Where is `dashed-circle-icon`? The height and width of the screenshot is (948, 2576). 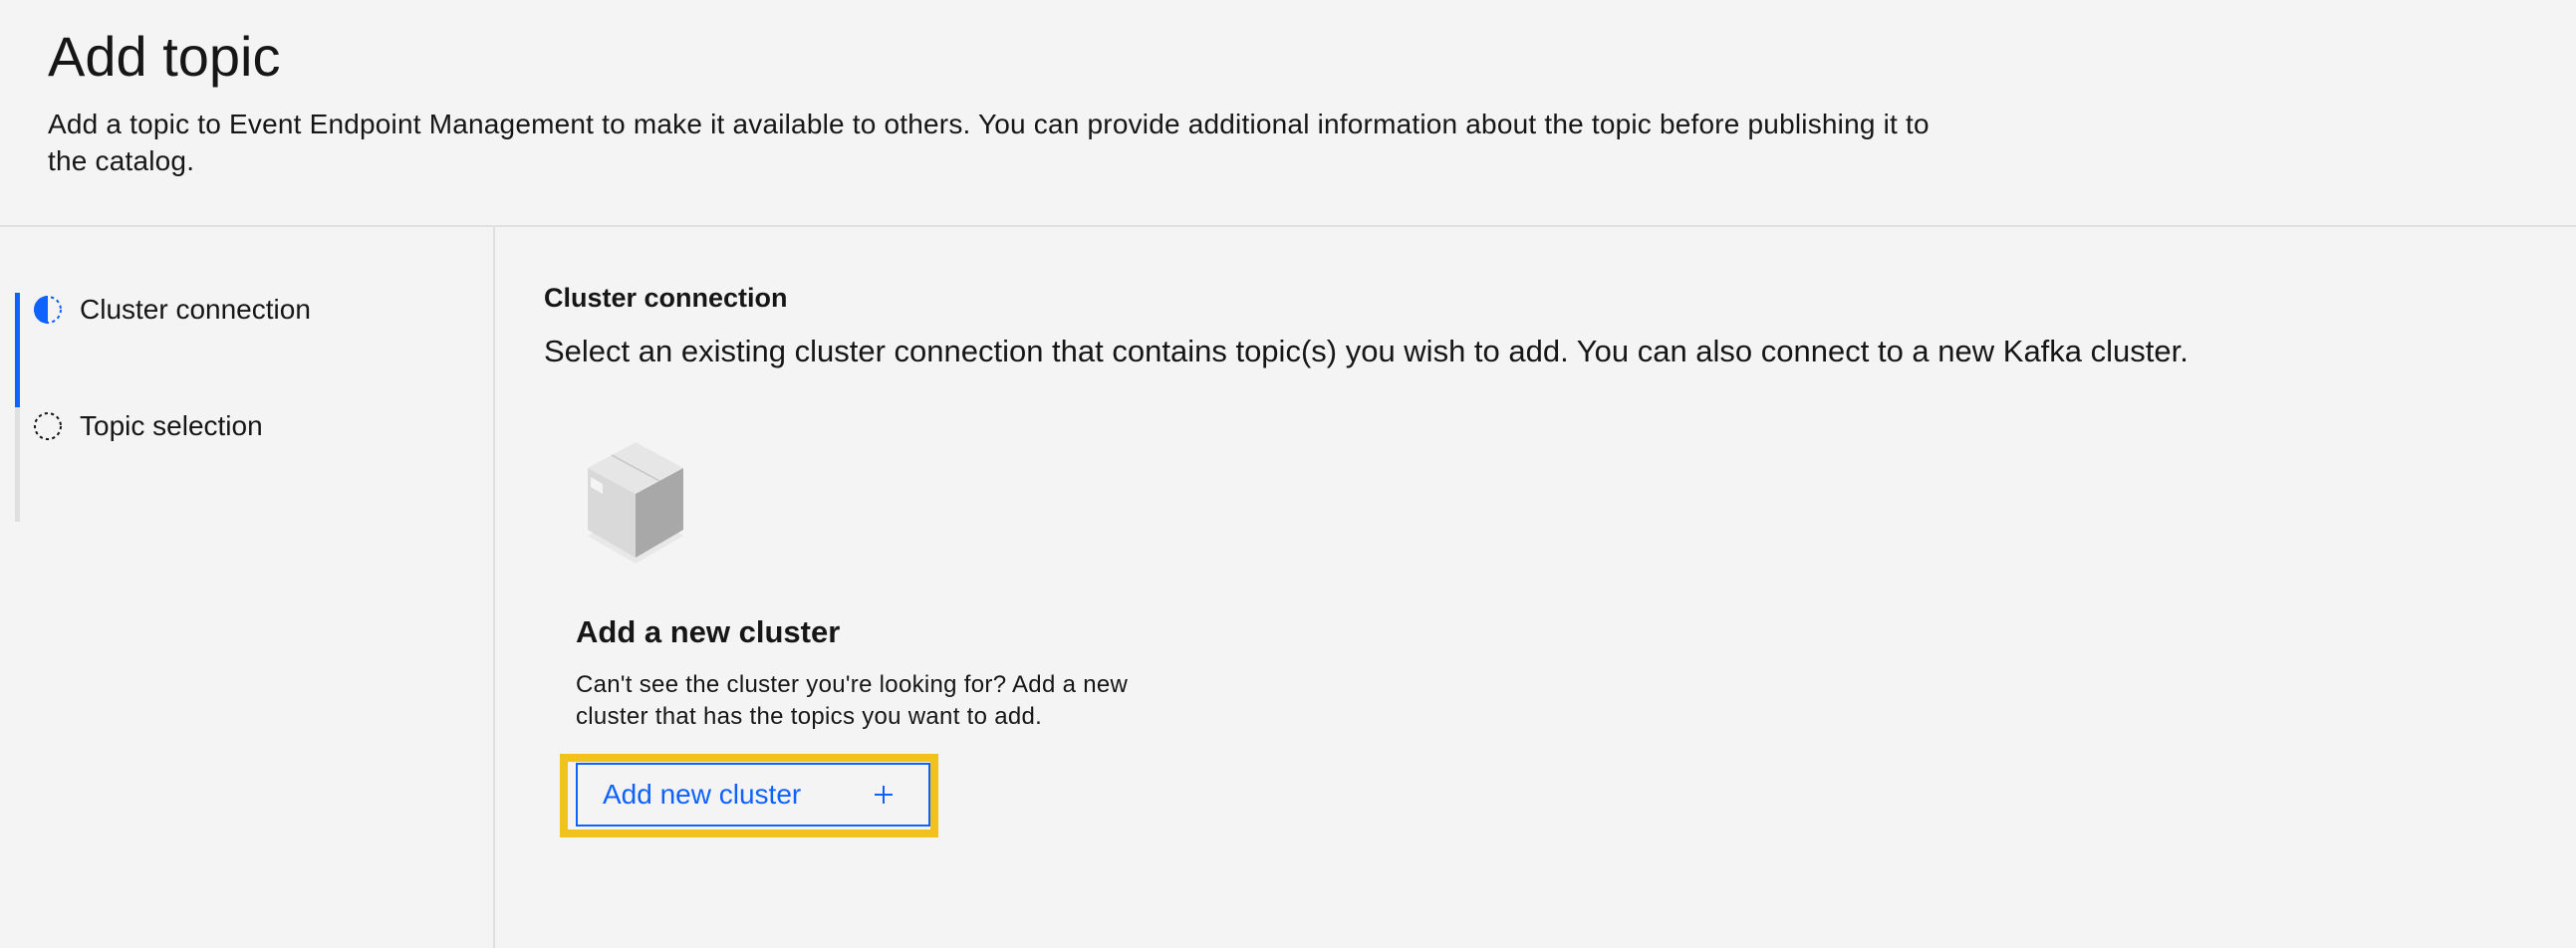
dashed-circle-icon is located at coordinates (48, 426).